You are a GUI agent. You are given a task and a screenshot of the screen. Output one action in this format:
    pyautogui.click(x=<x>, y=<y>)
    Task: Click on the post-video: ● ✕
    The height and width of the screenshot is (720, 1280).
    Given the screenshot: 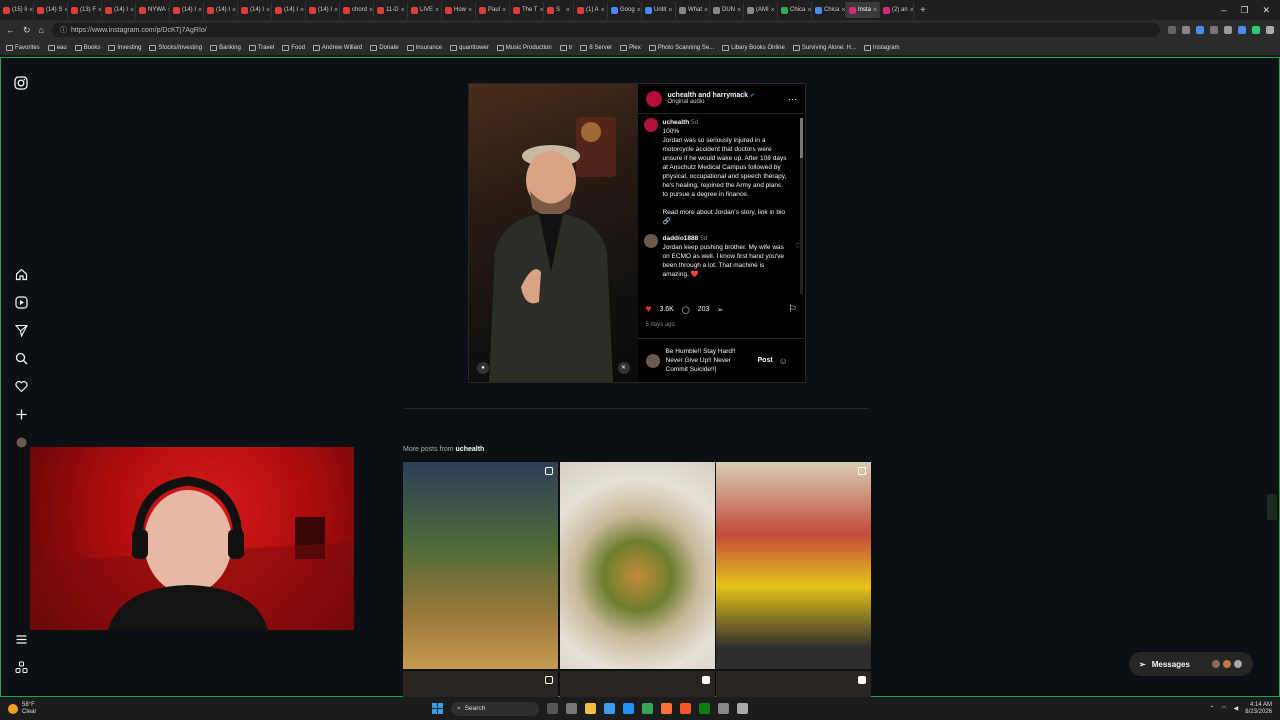 What is the action you would take?
    pyautogui.click(x=553, y=233)
    